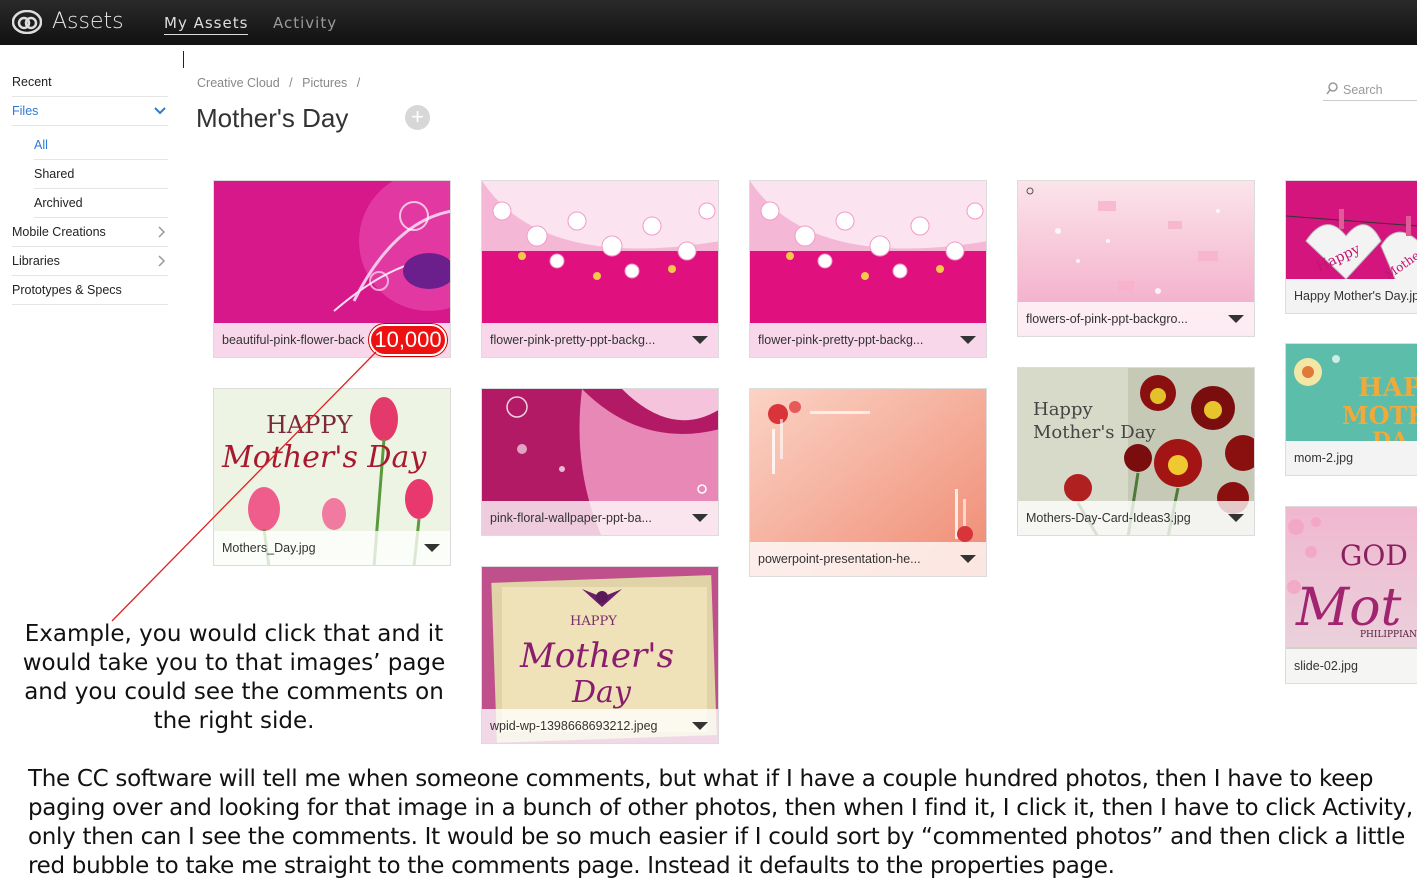 Image resolution: width=1417 pixels, height=889 pixels. I want to click on file-name: wpid-wp-1398668693212.jpeg, so click(600, 726).